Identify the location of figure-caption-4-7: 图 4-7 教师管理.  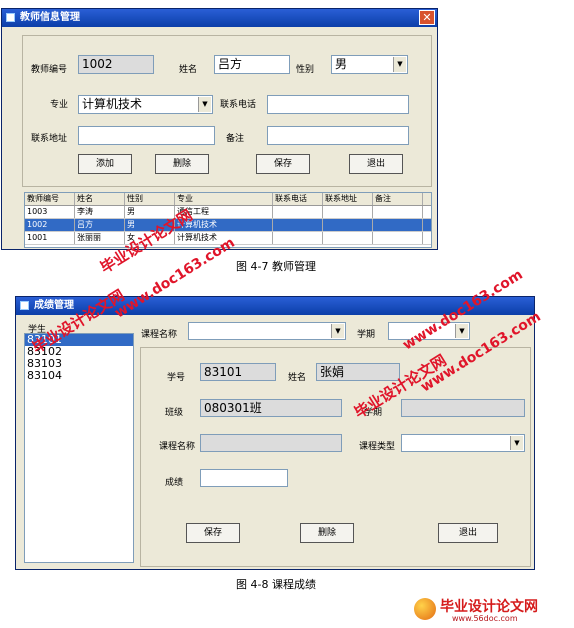
(276, 266).